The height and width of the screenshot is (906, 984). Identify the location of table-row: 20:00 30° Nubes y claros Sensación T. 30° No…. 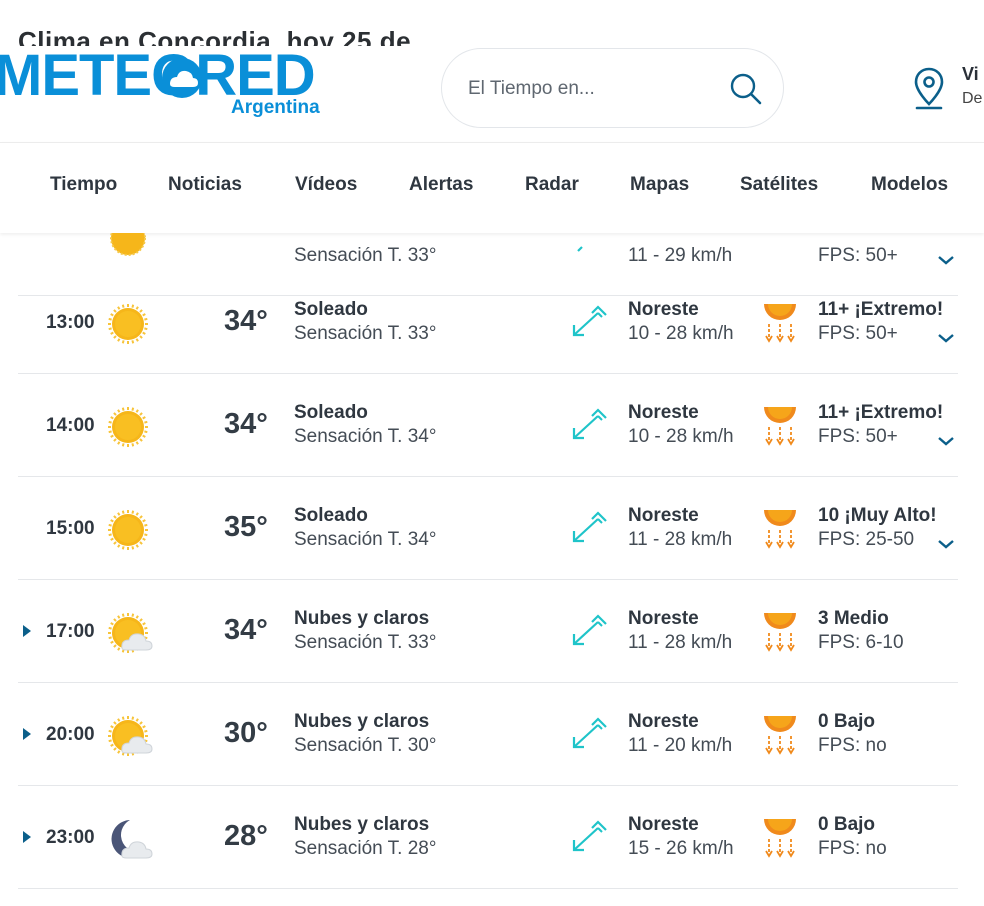
(488, 734).